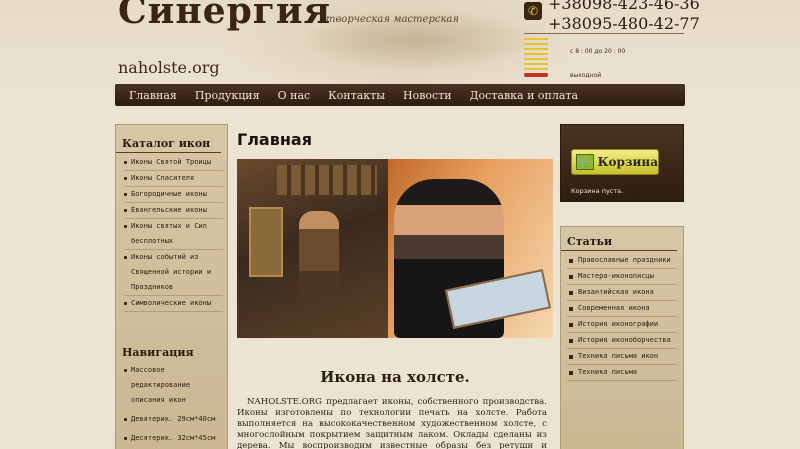 This screenshot has height=449, width=800. Describe the element at coordinates (173, 179) in the screenshot. I see `catalog-item: Иконы Спасителя` at that location.